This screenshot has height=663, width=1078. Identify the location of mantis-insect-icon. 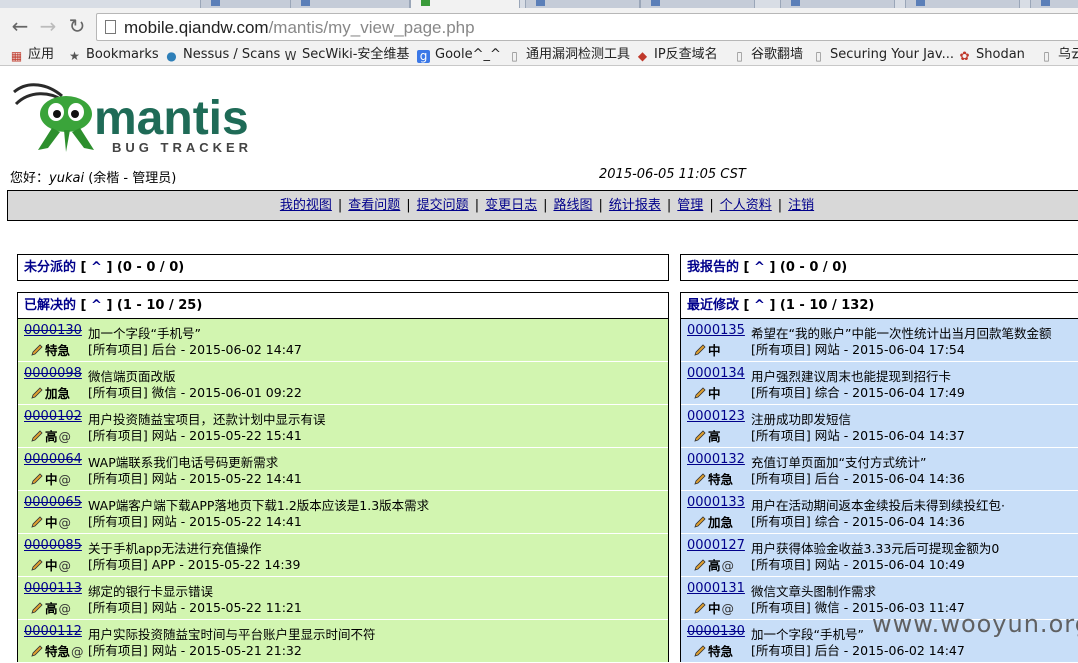
(53, 117).